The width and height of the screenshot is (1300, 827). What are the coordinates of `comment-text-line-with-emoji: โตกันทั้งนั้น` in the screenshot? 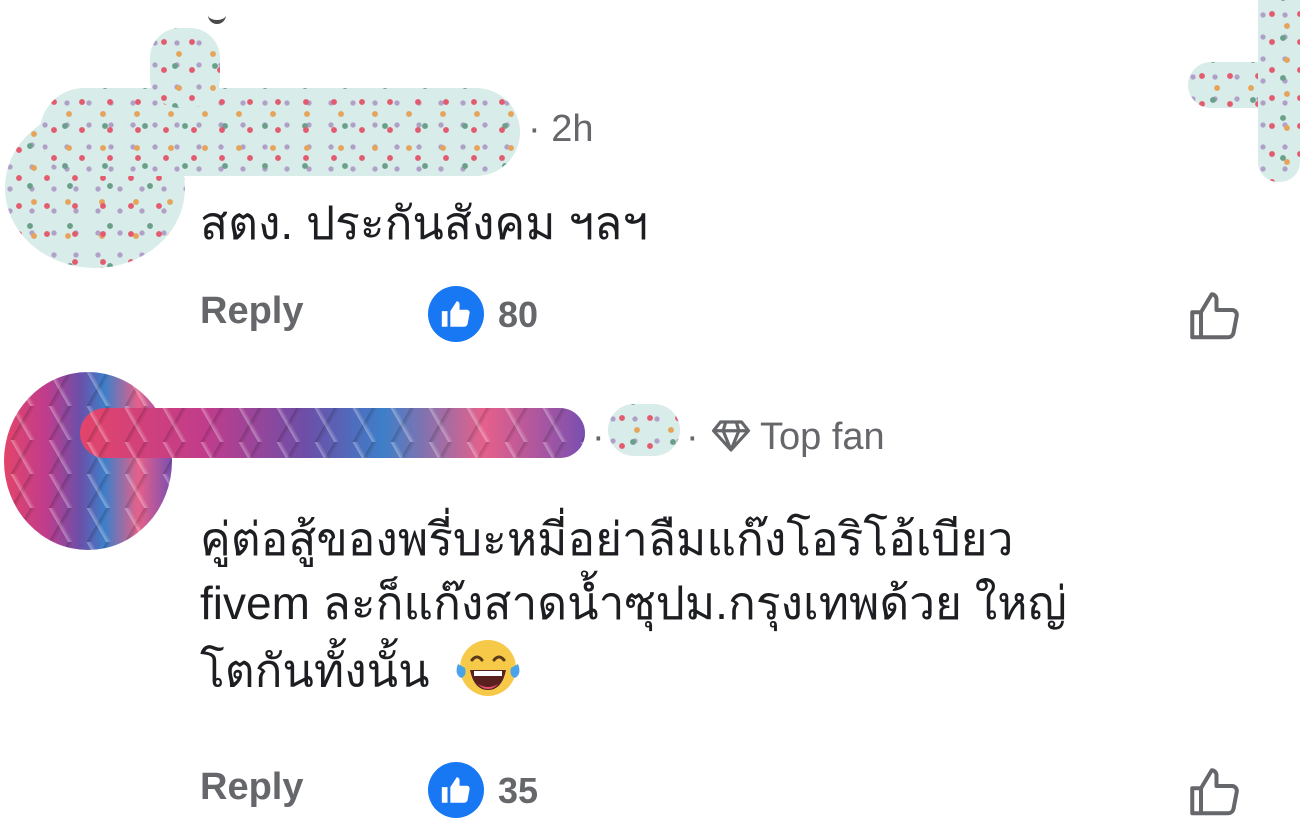 It's located at (633, 674).